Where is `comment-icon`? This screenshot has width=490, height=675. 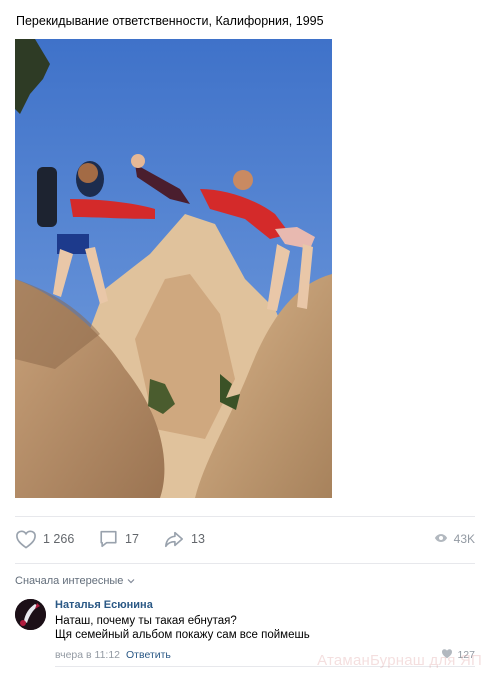 comment-icon is located at coordinates (108, 539).